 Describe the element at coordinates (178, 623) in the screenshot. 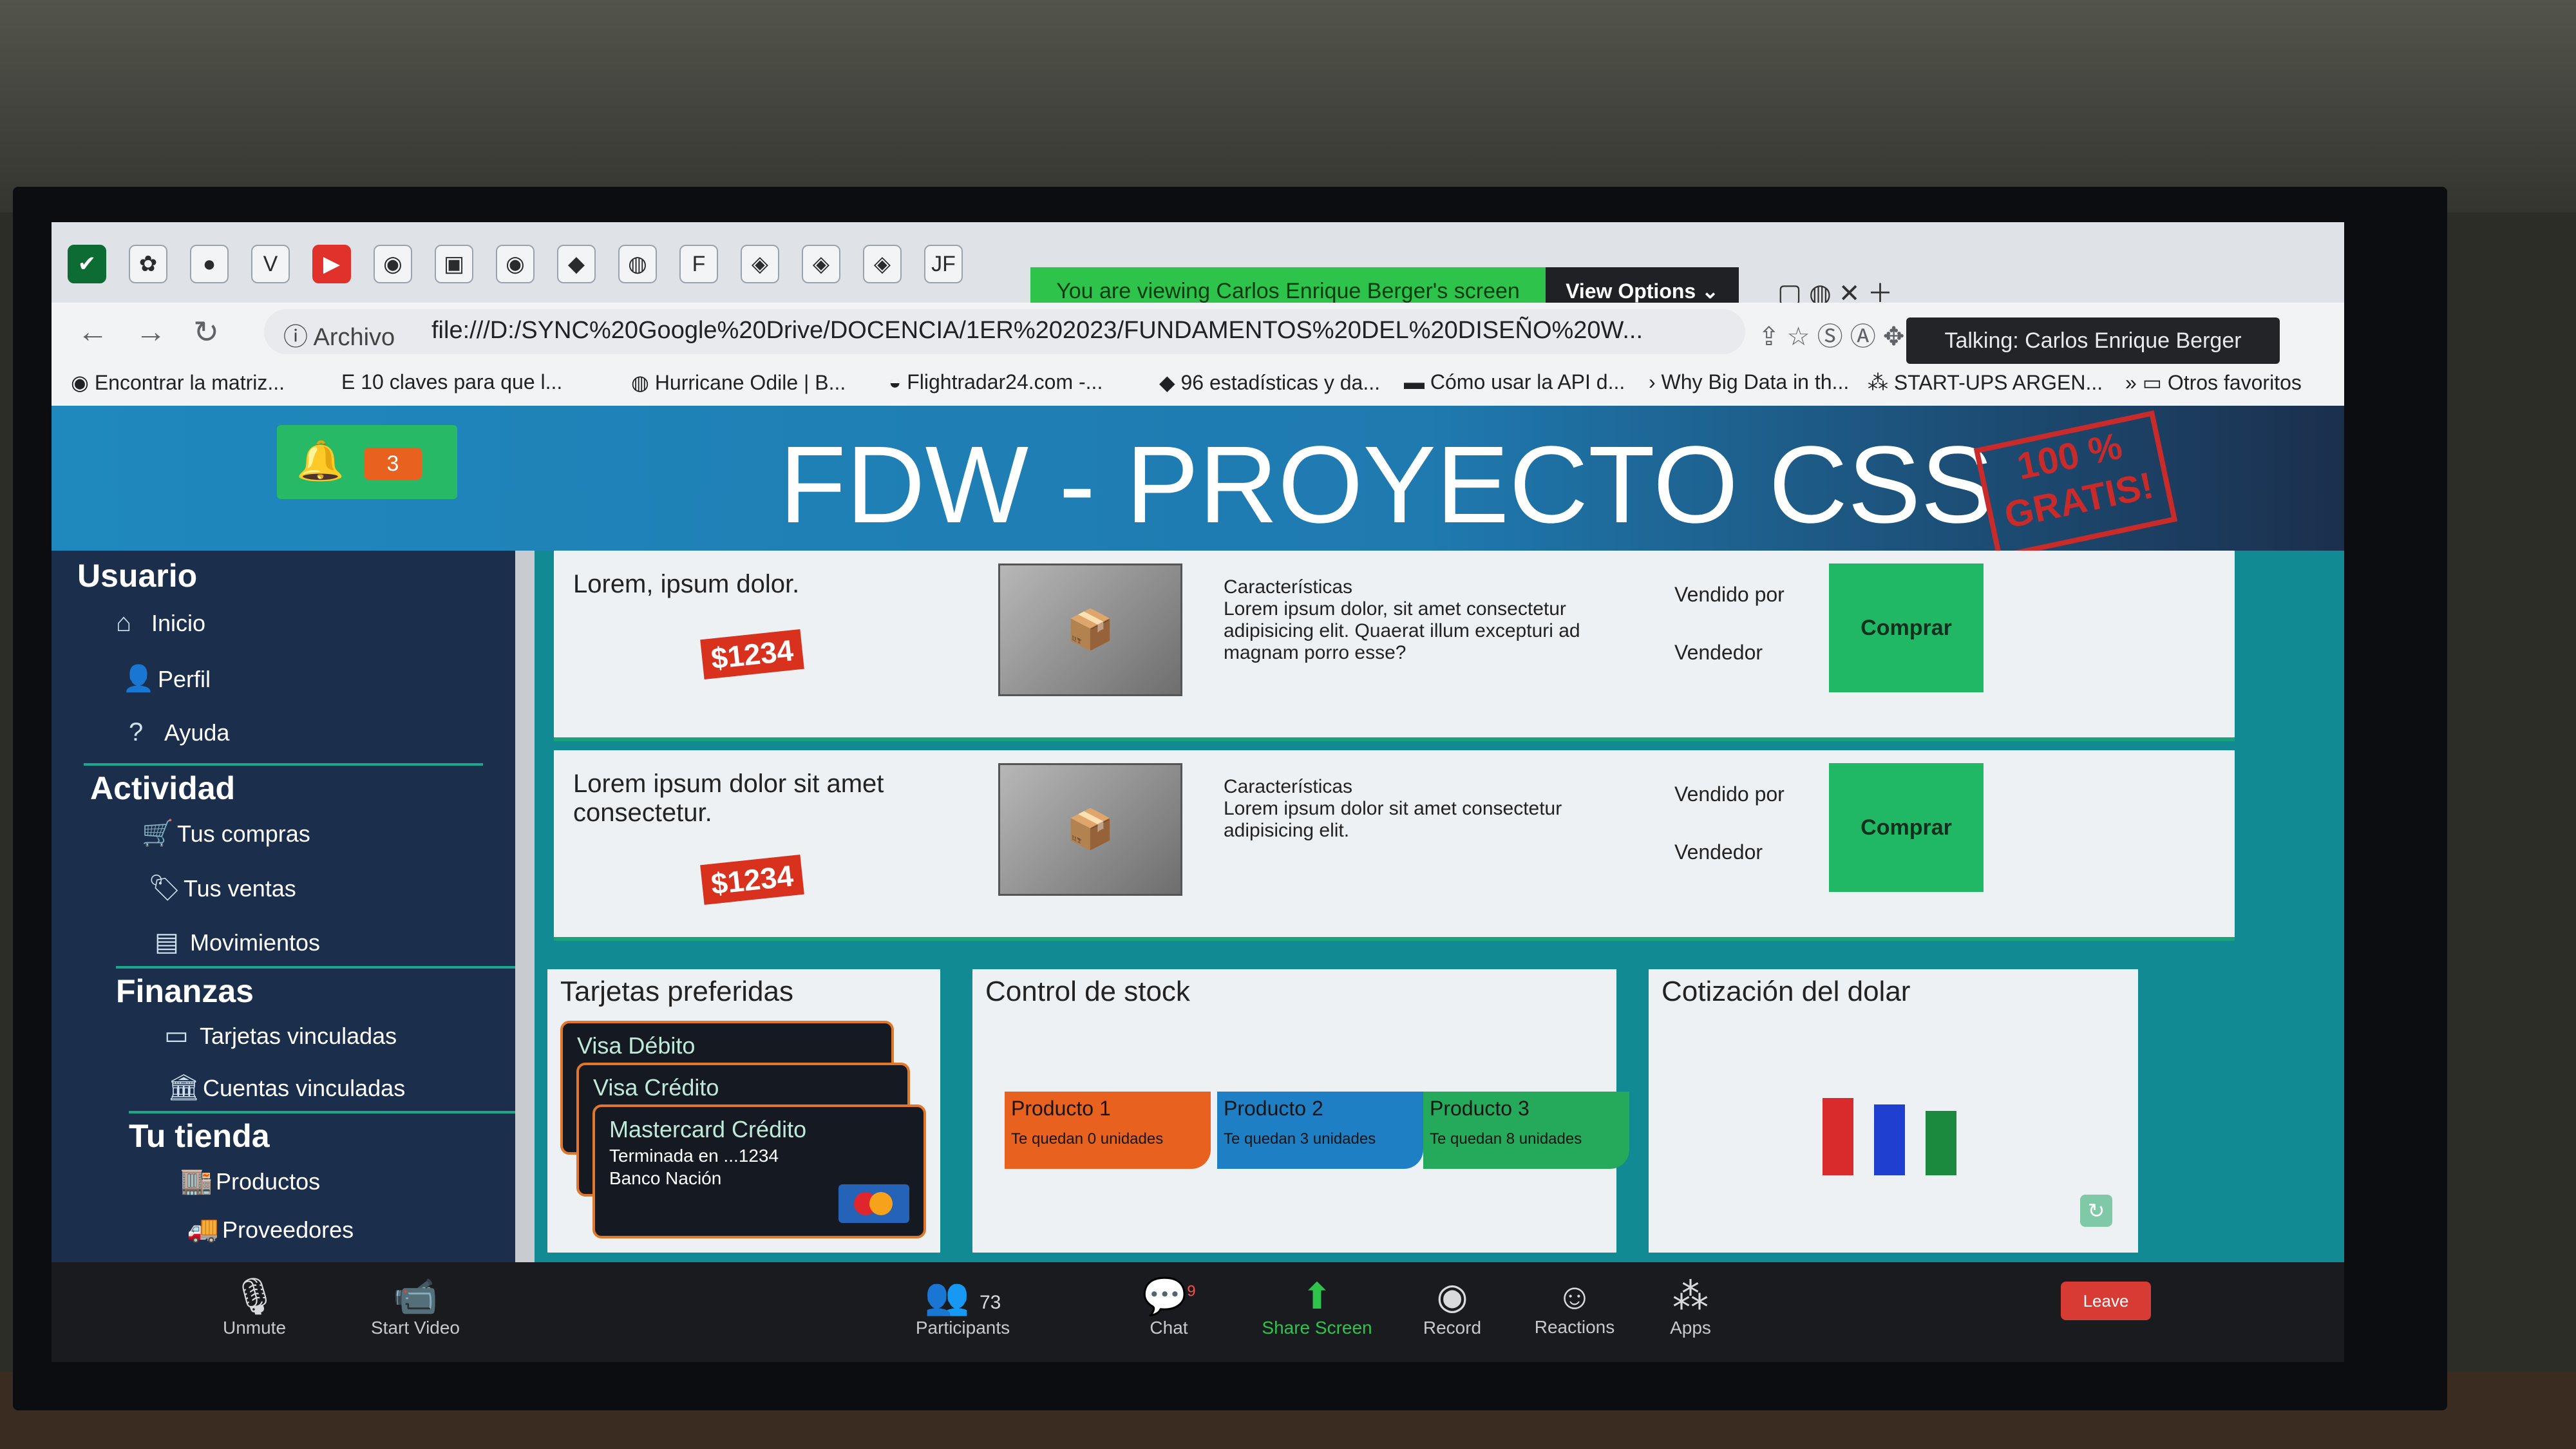

I see `sidebar-item-label: Inicio` at that location.